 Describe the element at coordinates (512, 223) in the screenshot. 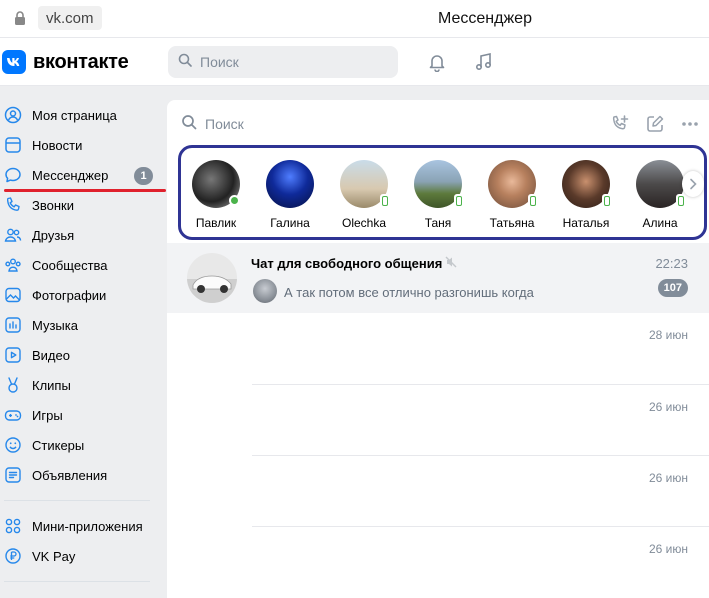

I see `contact-name: Татьяна` at that location.